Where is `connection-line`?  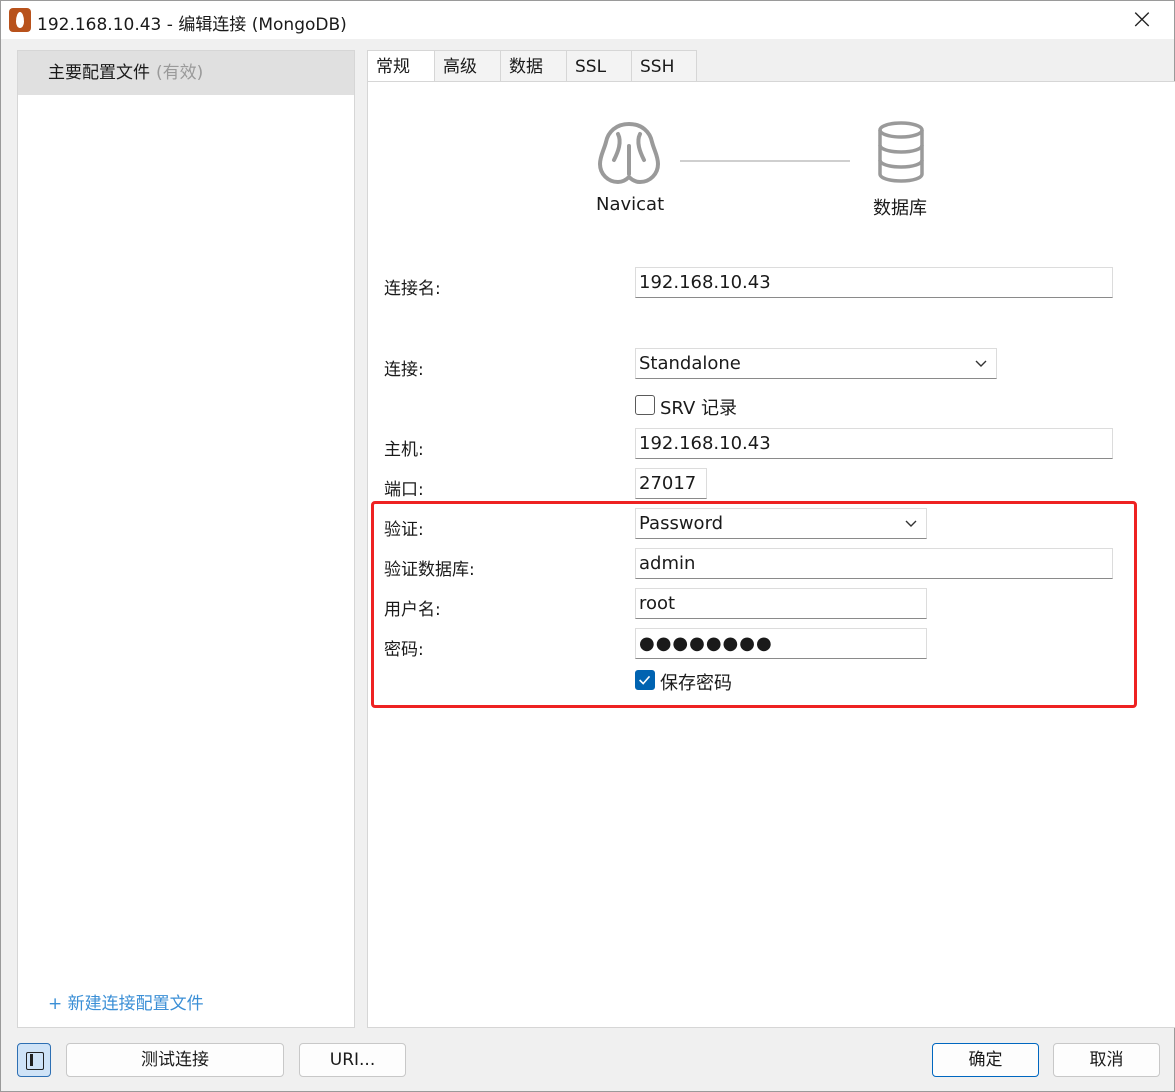 connection-line is located at coordinates (765, 161).